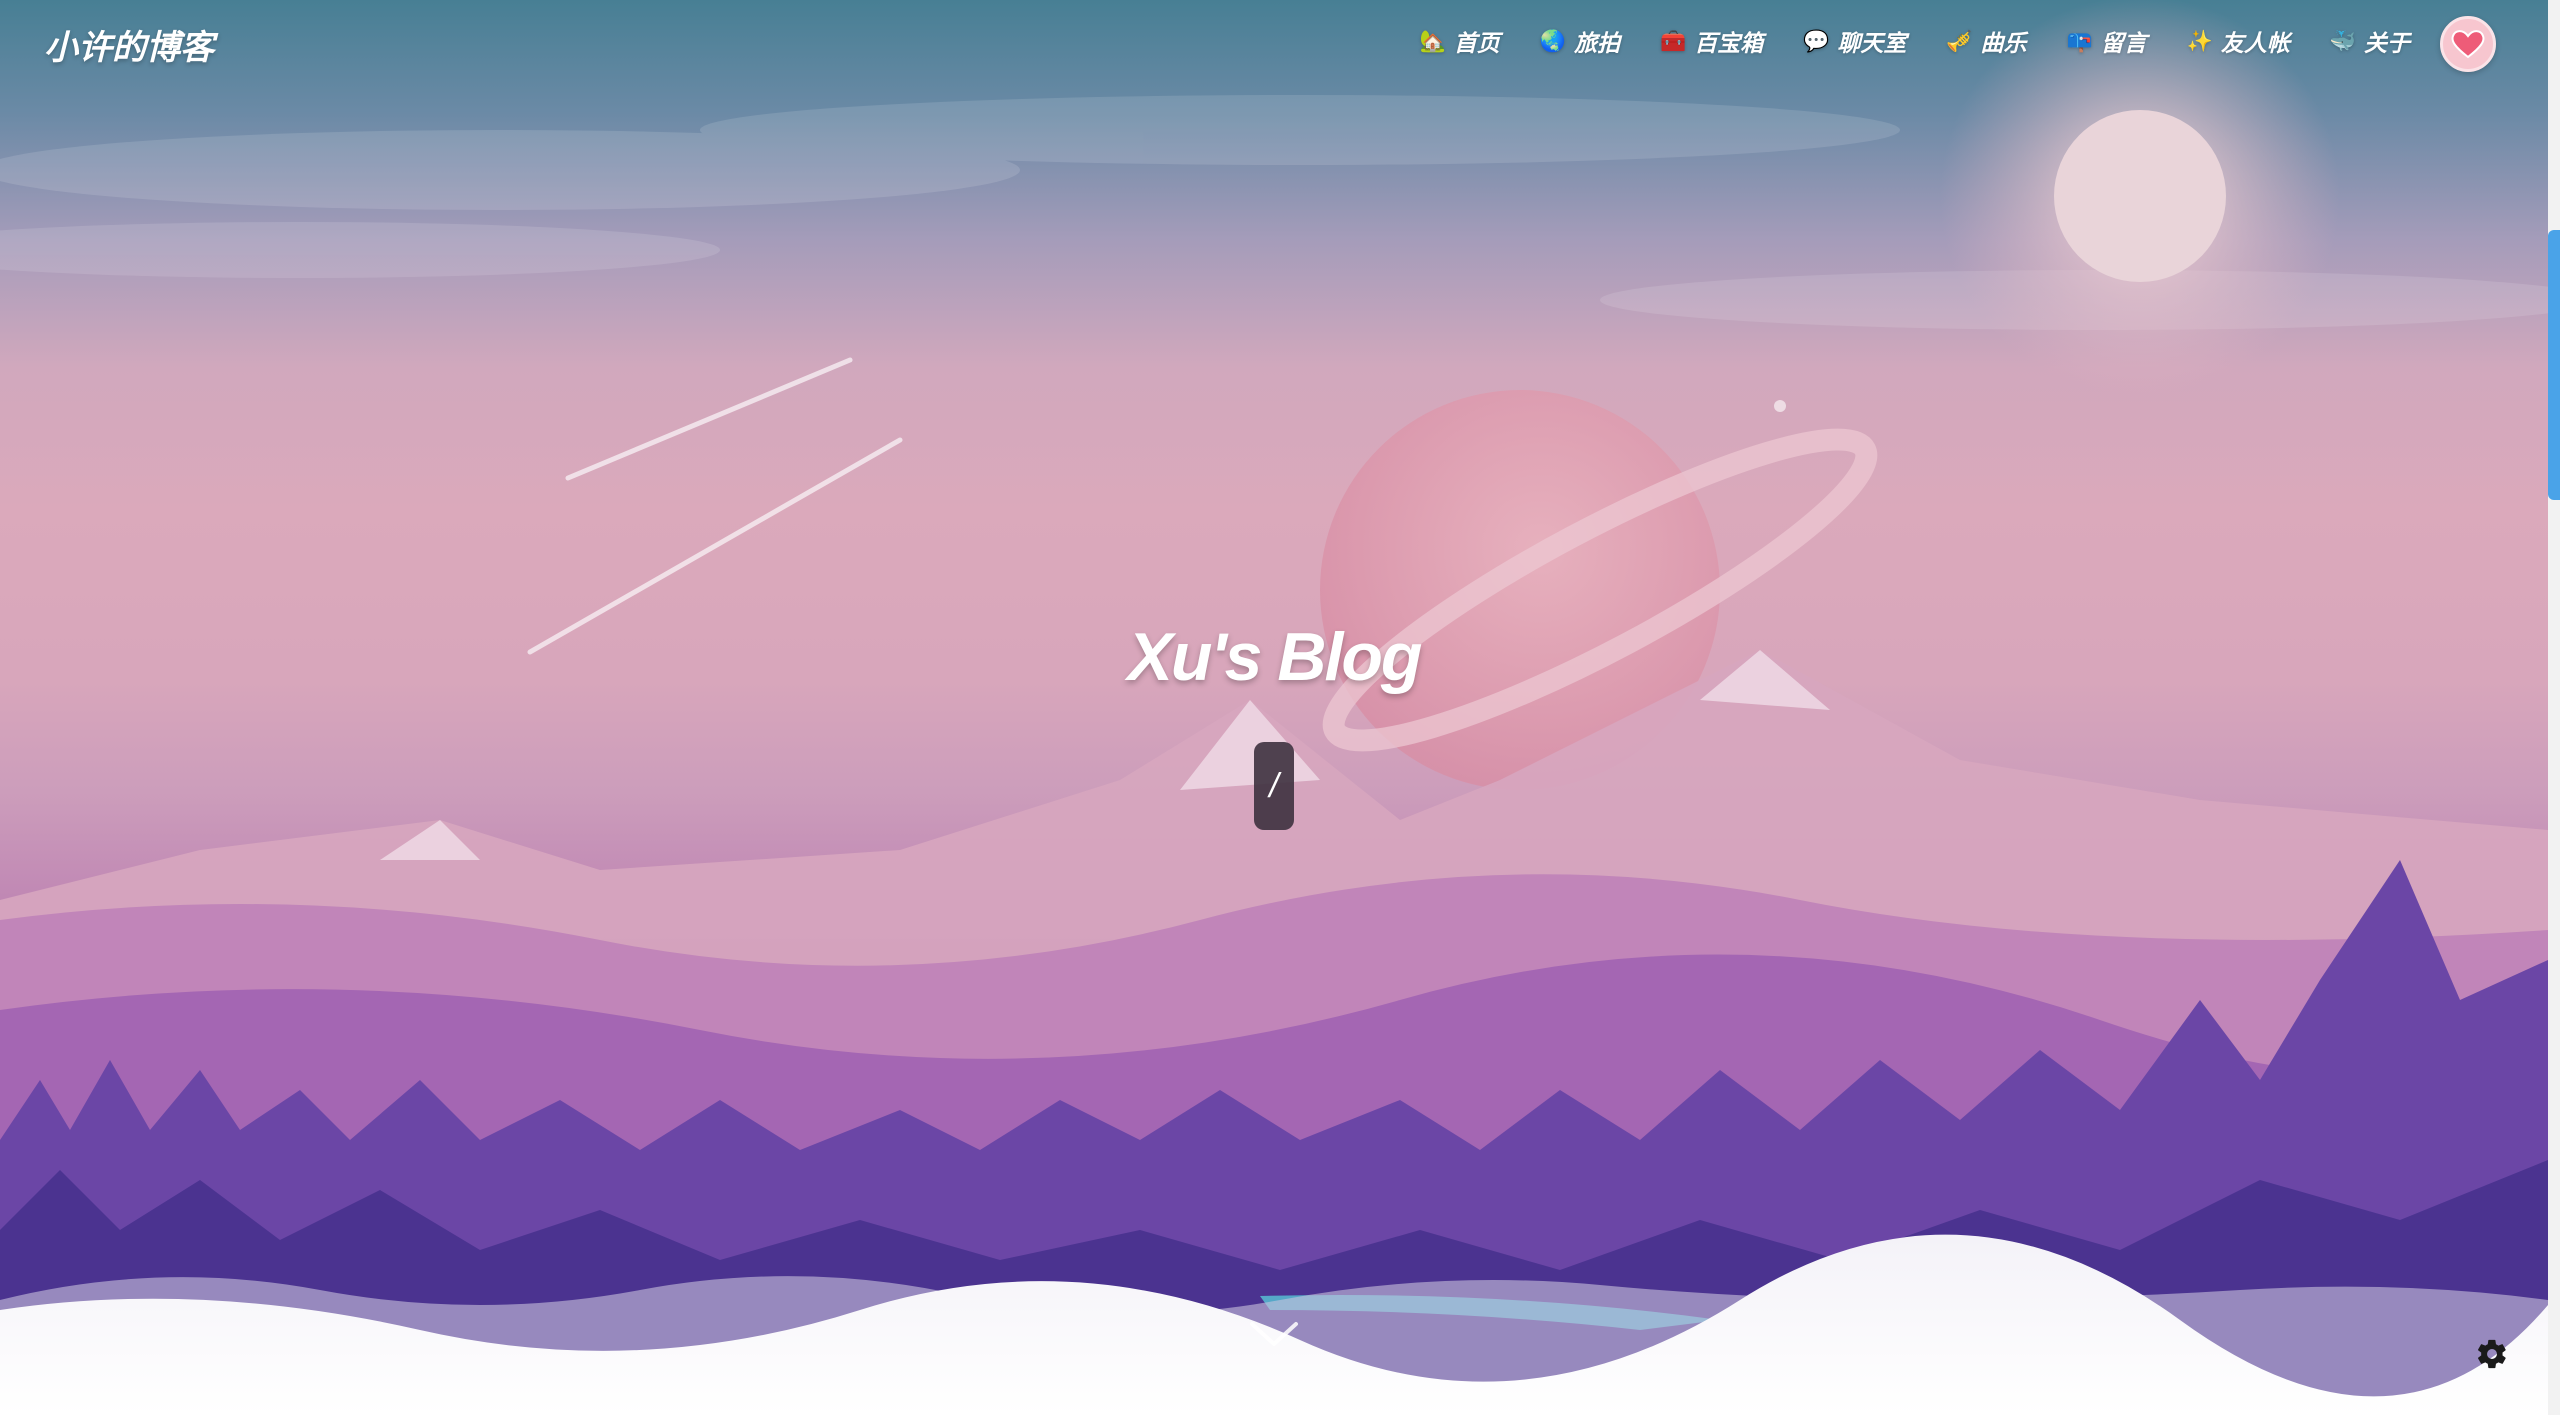 This screenshot has width=2560, height=1415. Describe the element at coordinates (2079, 41) in the screenshot. I see `mailbox-icon: 📪` at that location.